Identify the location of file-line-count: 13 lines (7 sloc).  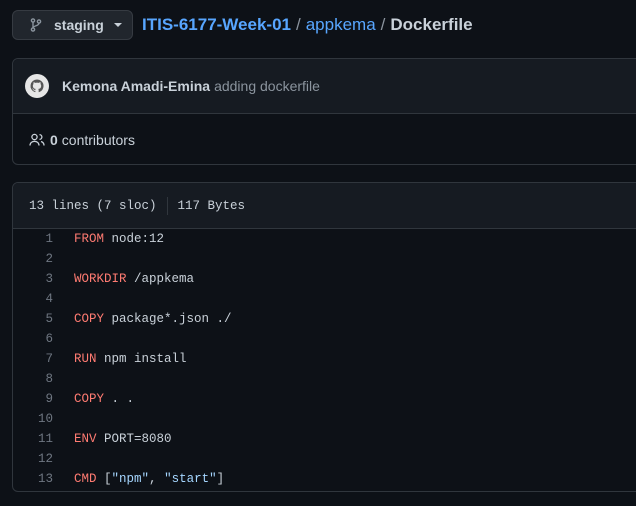
(93, 205).